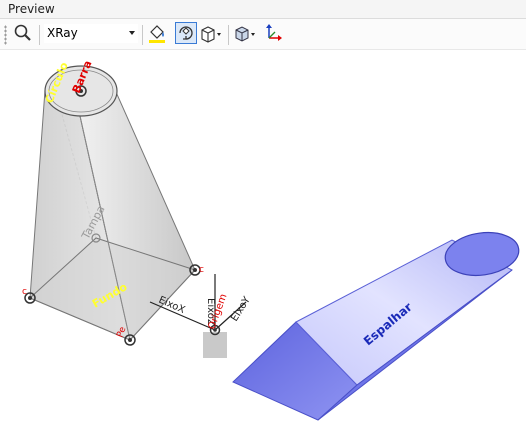  Describe the element at coordinates (241, 308) in the screenshot. I see `axis-label-y: EixoY` at that location.